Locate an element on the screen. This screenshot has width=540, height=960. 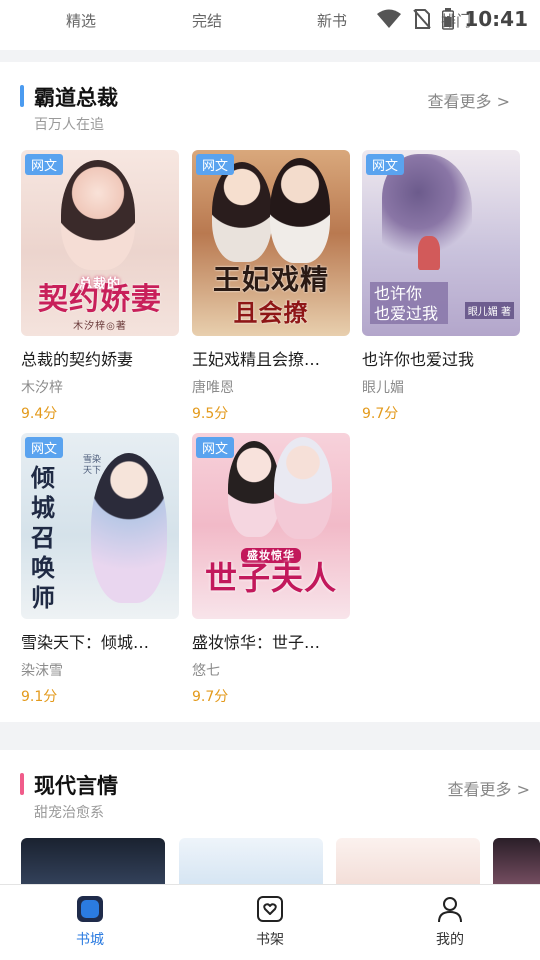
book-cover: 网文 总裁的 契约娇妻 木汐梓◎著 is located at coordinates (100, 243).